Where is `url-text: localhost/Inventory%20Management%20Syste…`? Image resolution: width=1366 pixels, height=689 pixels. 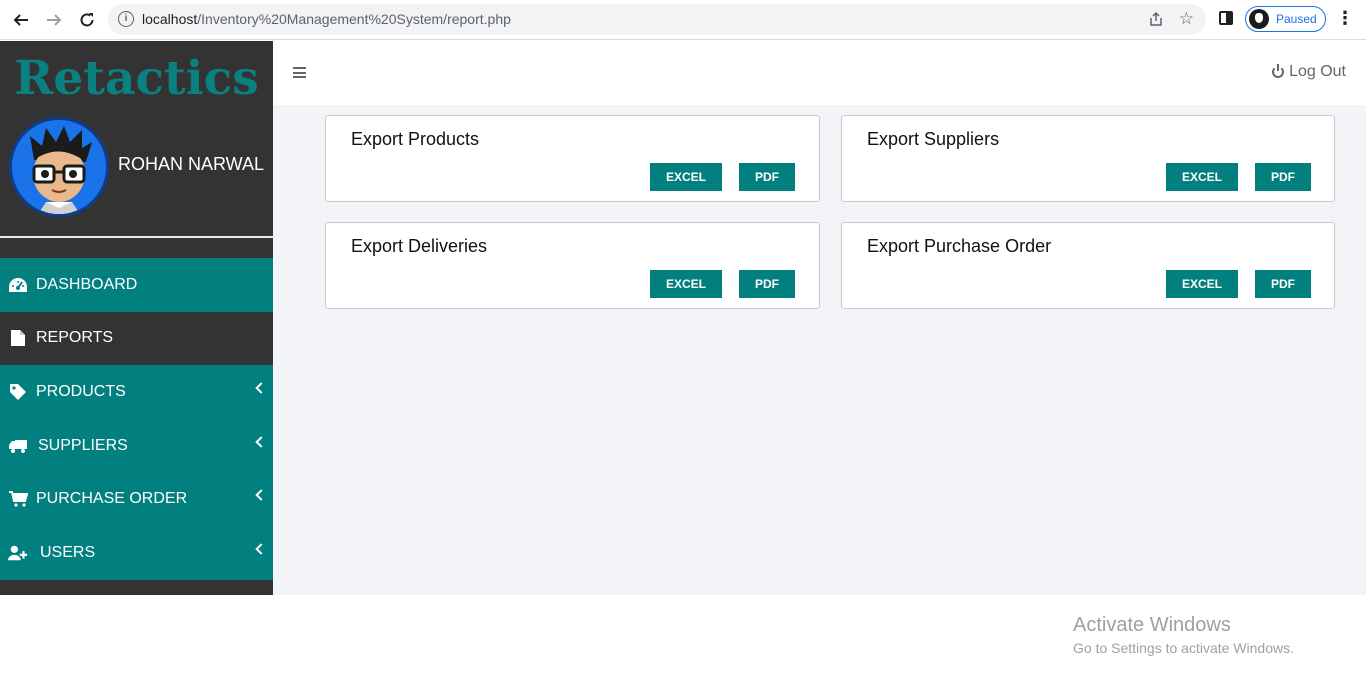
url-text: localhost/Inventory%20Management%20Syste… is located at coordinates (326, 19).